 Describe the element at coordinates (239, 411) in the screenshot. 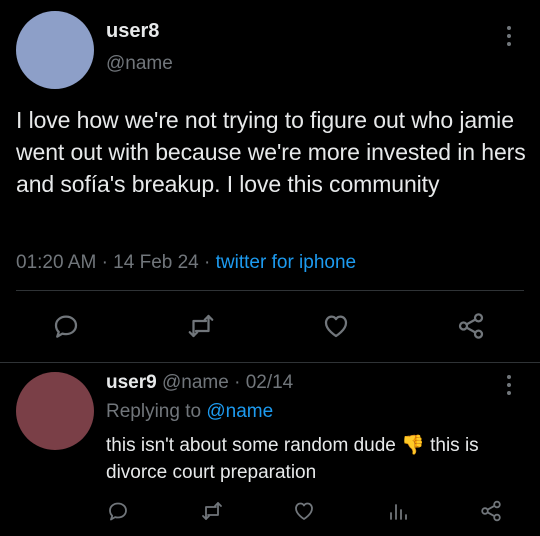

I see `replying-to-handle: @name` at that location.